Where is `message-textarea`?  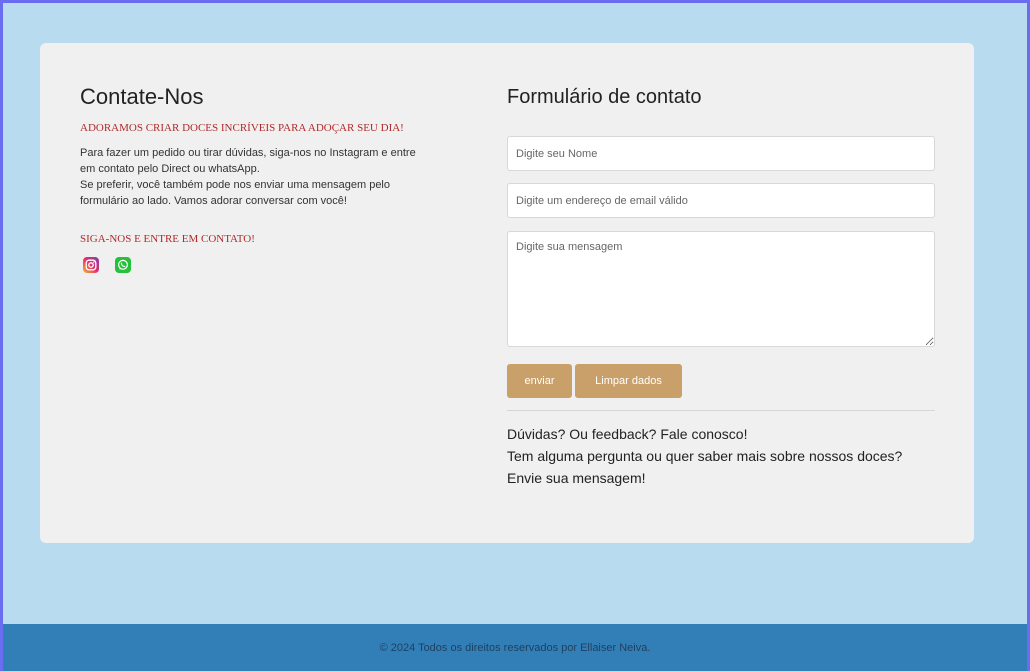
message-textarea is located at coordinates (721, 289).